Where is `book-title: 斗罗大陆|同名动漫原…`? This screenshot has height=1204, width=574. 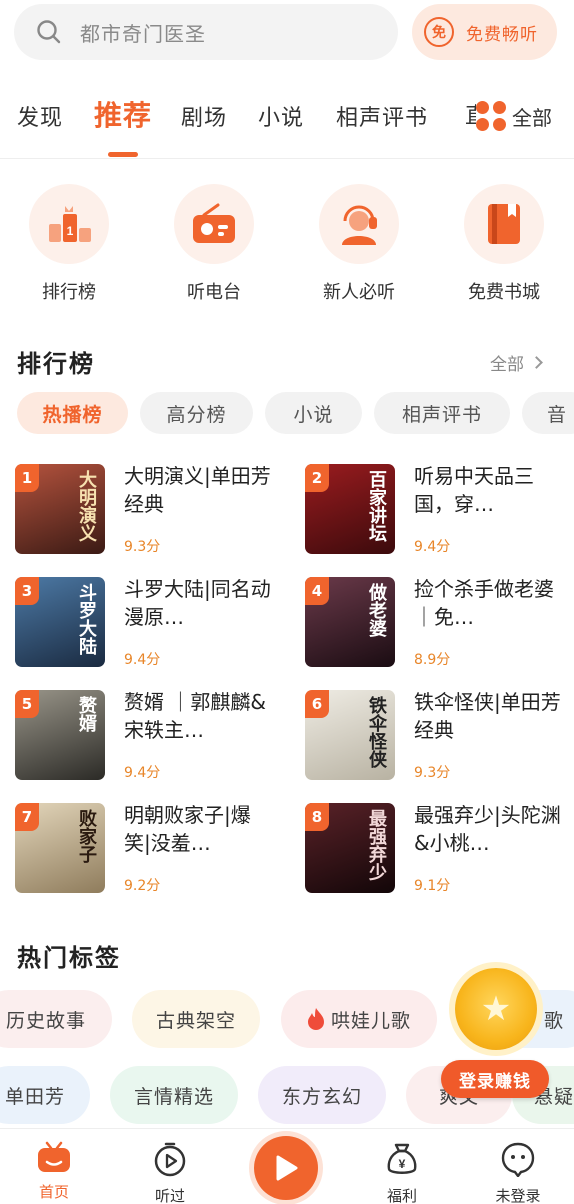
book-title: 斗罗大陆|同名动漫原… is located at coordinates (197, 603).